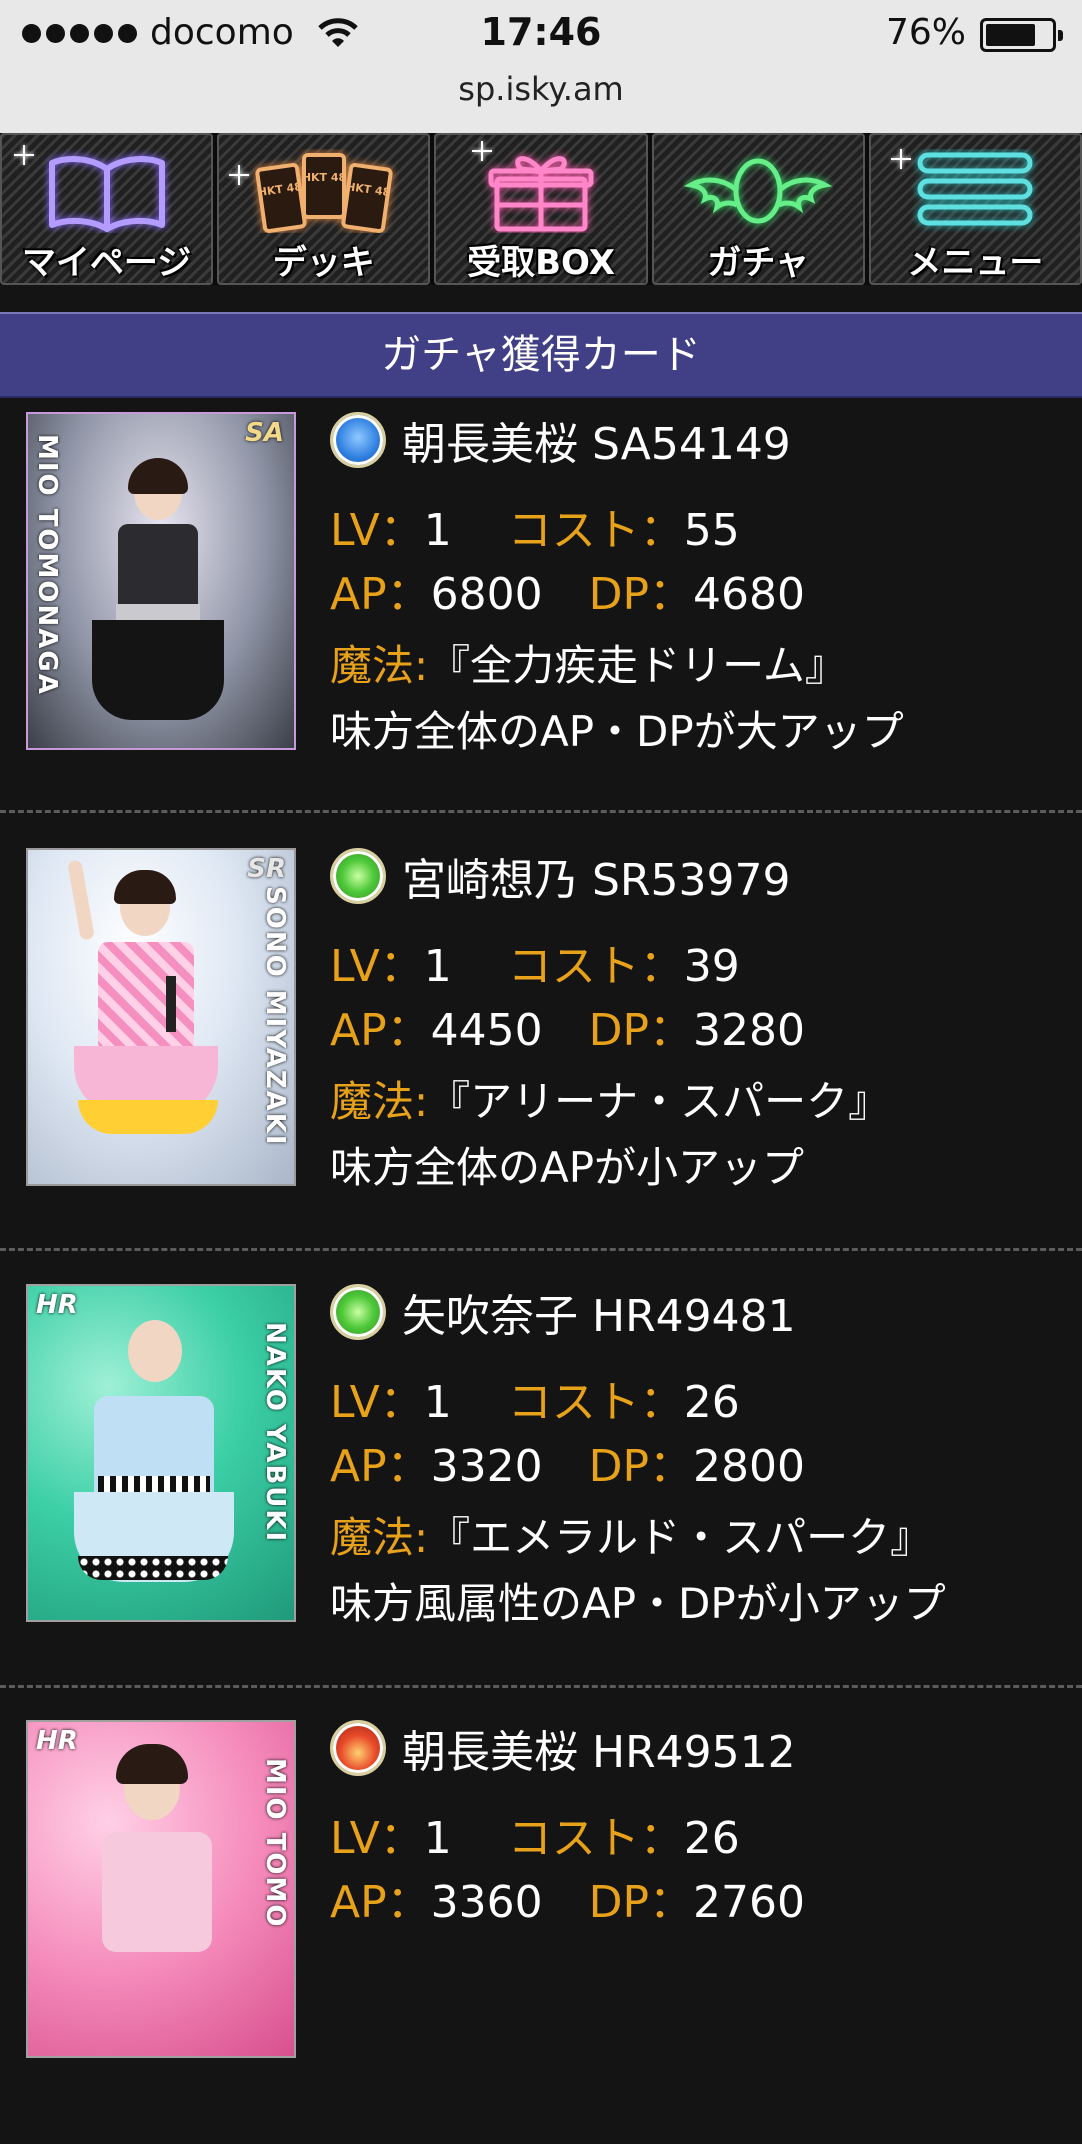 This screenshot has height=2144, width=1082. I want to click on card-thumbnail: HR MIO TOMO, so click(161, 1889).